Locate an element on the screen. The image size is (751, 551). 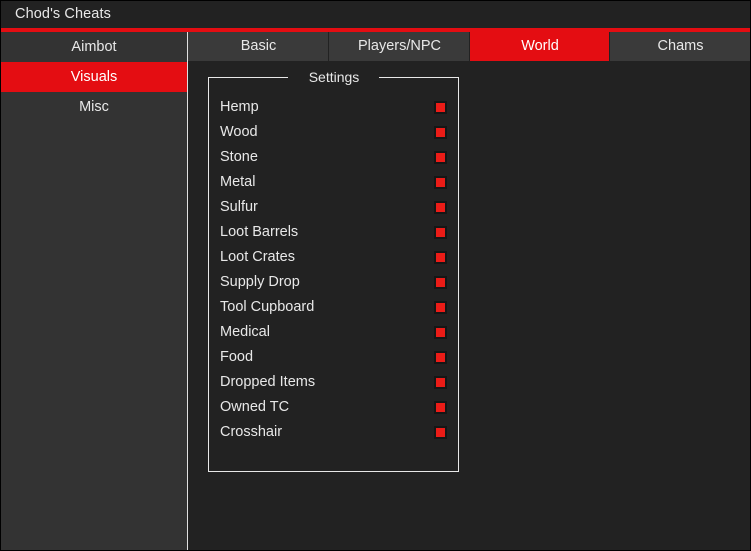
checkbox-stone is located at coordinates (440, 157).